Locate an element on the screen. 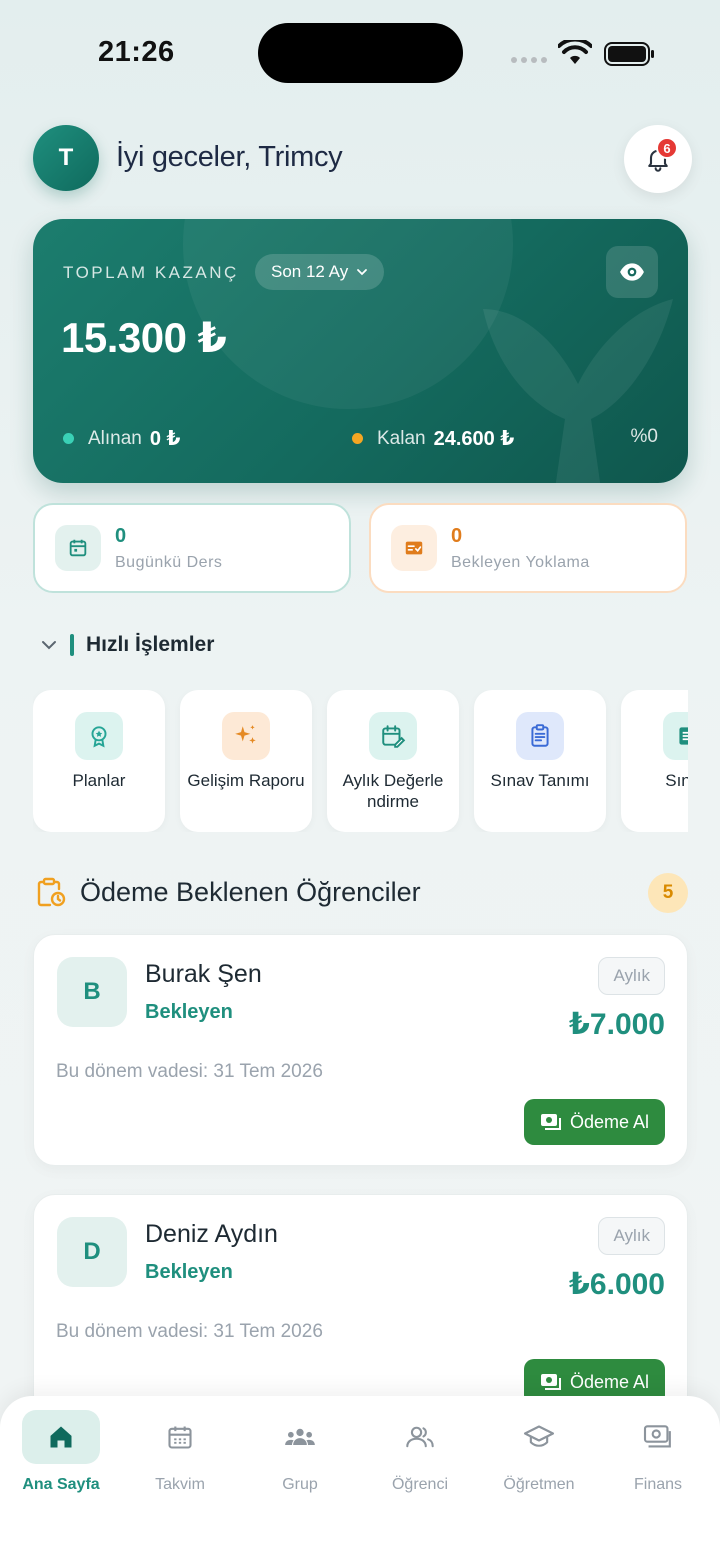 This screenshot has height=1565, width=720. notification-badge: 6 is located at coordinates (667, 148).